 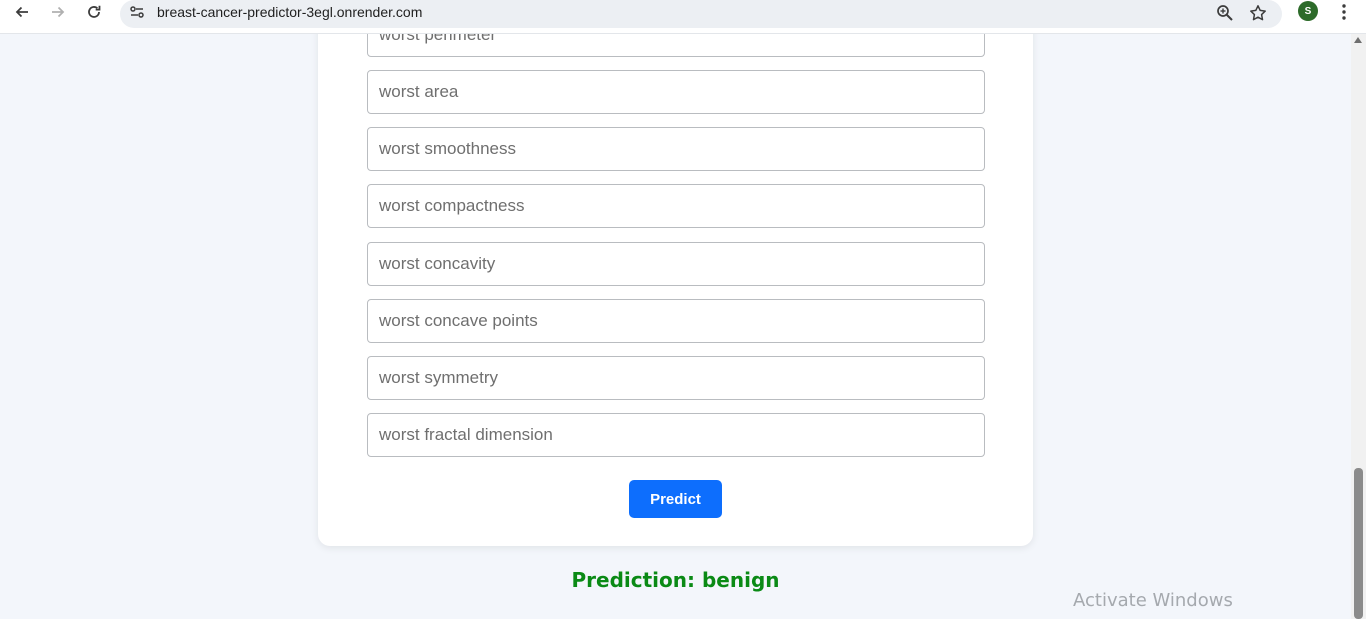 I want to click on worst-symmetry-input, so click(x=676, y=378).